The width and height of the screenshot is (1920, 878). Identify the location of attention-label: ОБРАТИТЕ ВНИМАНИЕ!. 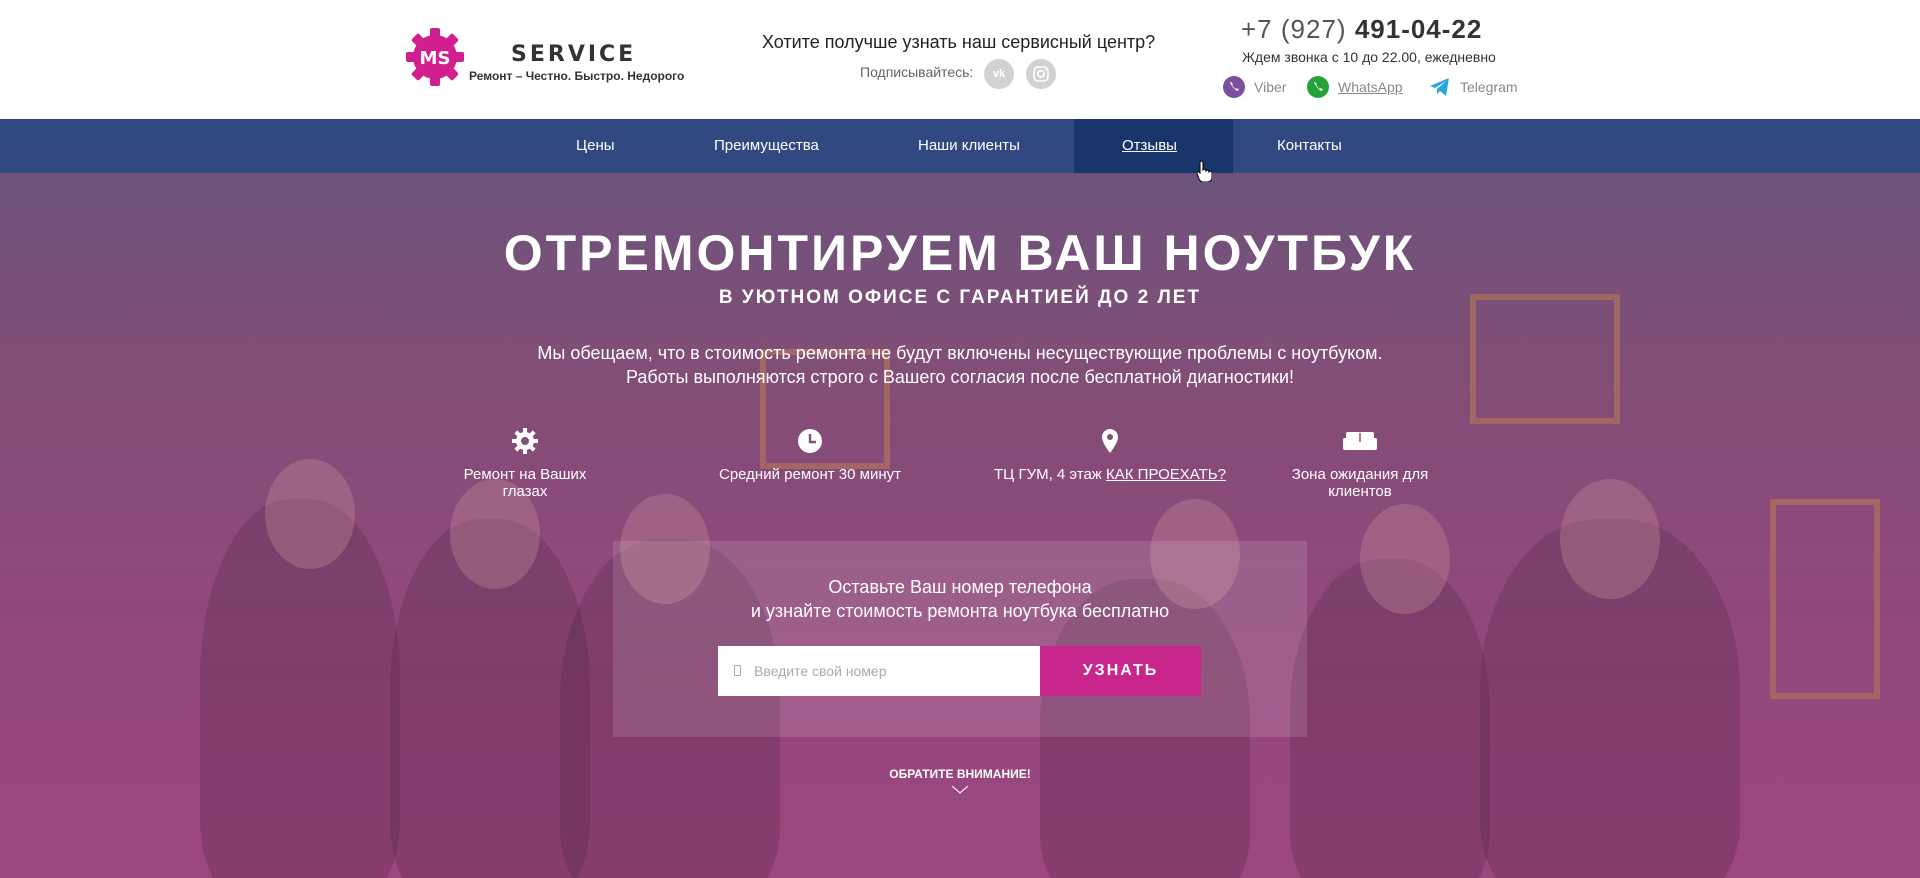
(960, 774).